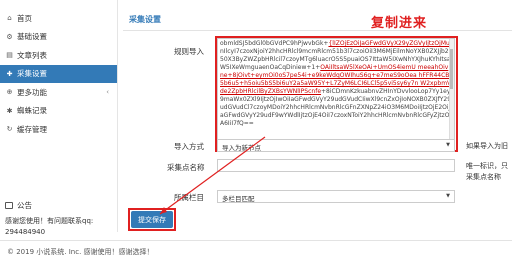 The image size is (512, 262). I want to click on column-label: 所属栏目, so click(189, 197).